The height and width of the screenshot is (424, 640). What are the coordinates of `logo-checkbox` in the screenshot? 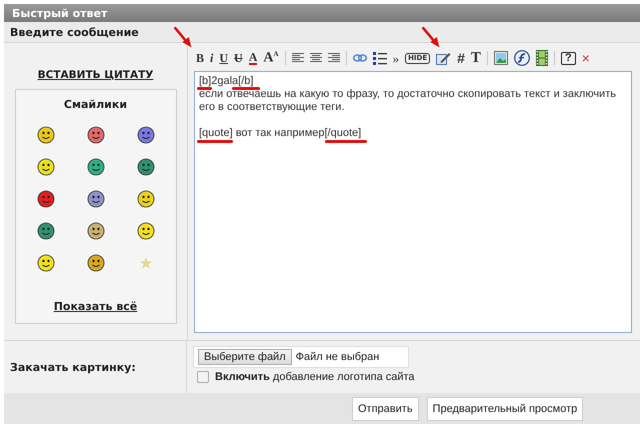 It's located at (203, 377).